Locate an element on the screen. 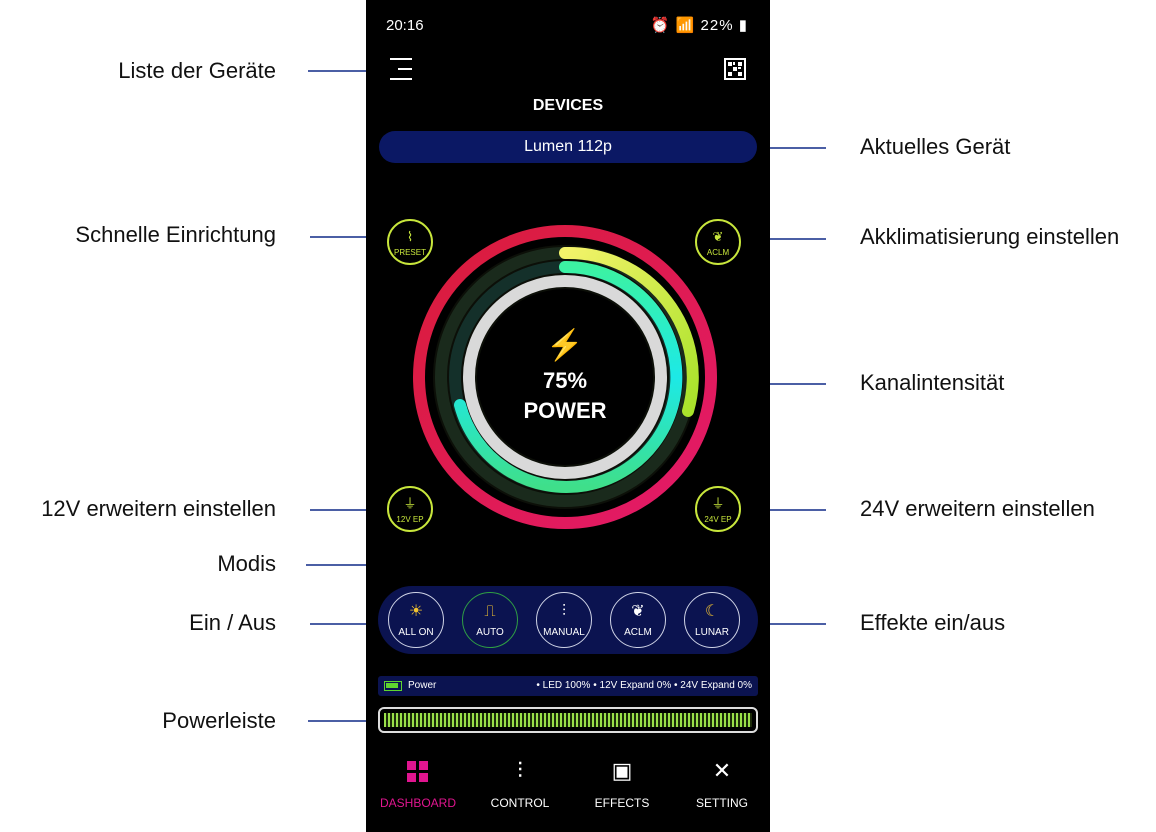 The width and height of the screenshot is (1156, 832). annotation-modes: Modis is located at coordinates (246, 563).